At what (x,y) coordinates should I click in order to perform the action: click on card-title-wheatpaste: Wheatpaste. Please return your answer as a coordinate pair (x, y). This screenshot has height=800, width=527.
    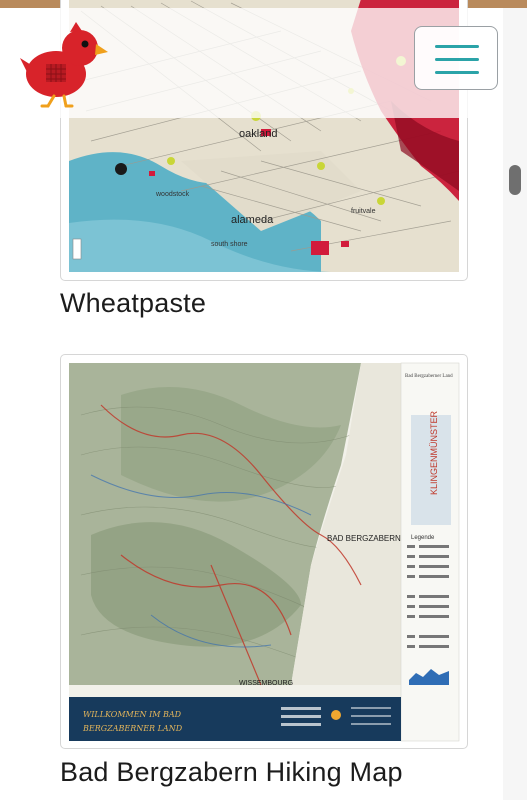
    Looking at the image, I should click on (133, 303).